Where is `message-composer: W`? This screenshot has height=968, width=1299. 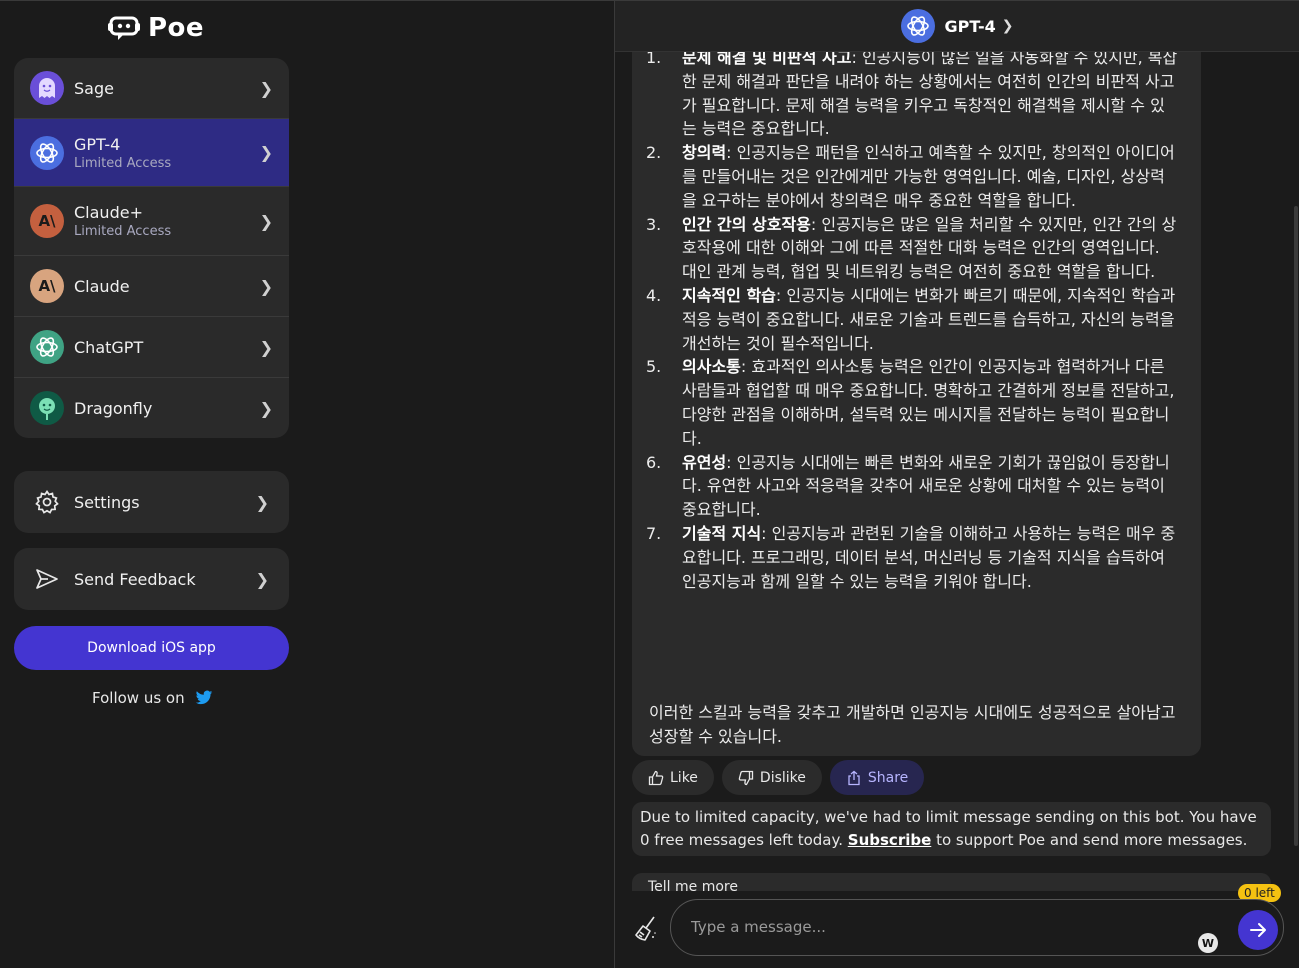 message-composer: W is located at coordinates (977, 927).